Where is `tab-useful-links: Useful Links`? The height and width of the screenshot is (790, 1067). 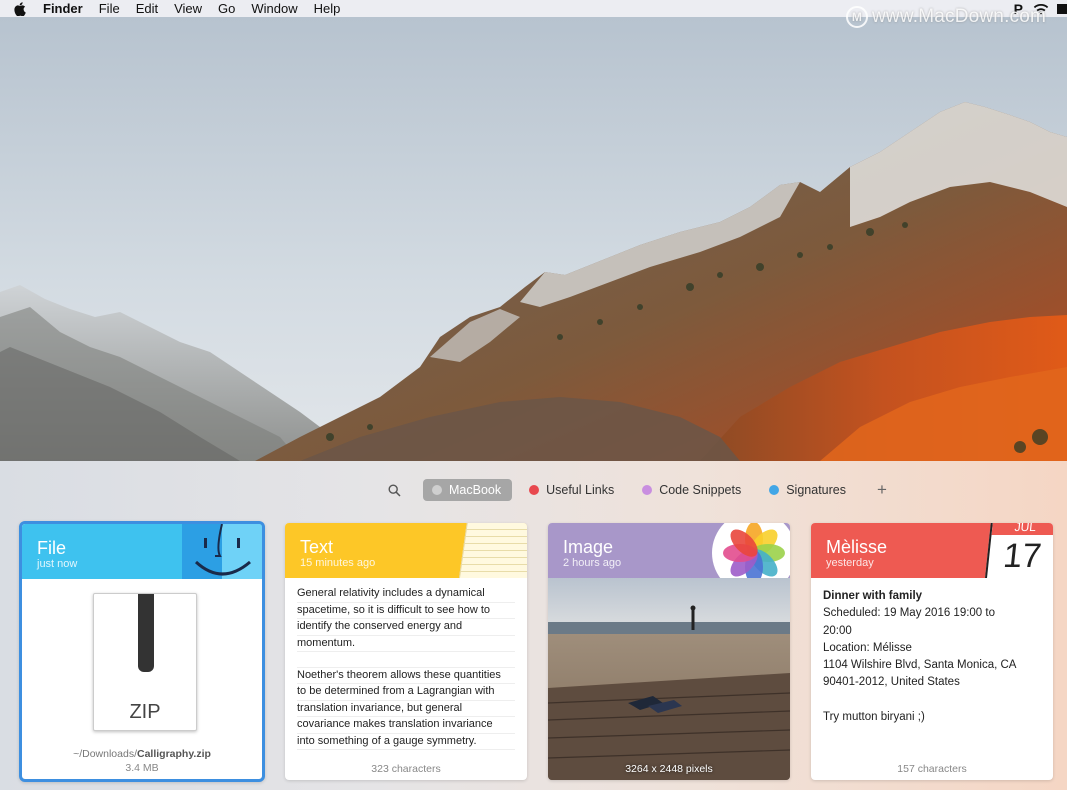
tab-useful-links: Useful Links is located at coordinates (572, 490).